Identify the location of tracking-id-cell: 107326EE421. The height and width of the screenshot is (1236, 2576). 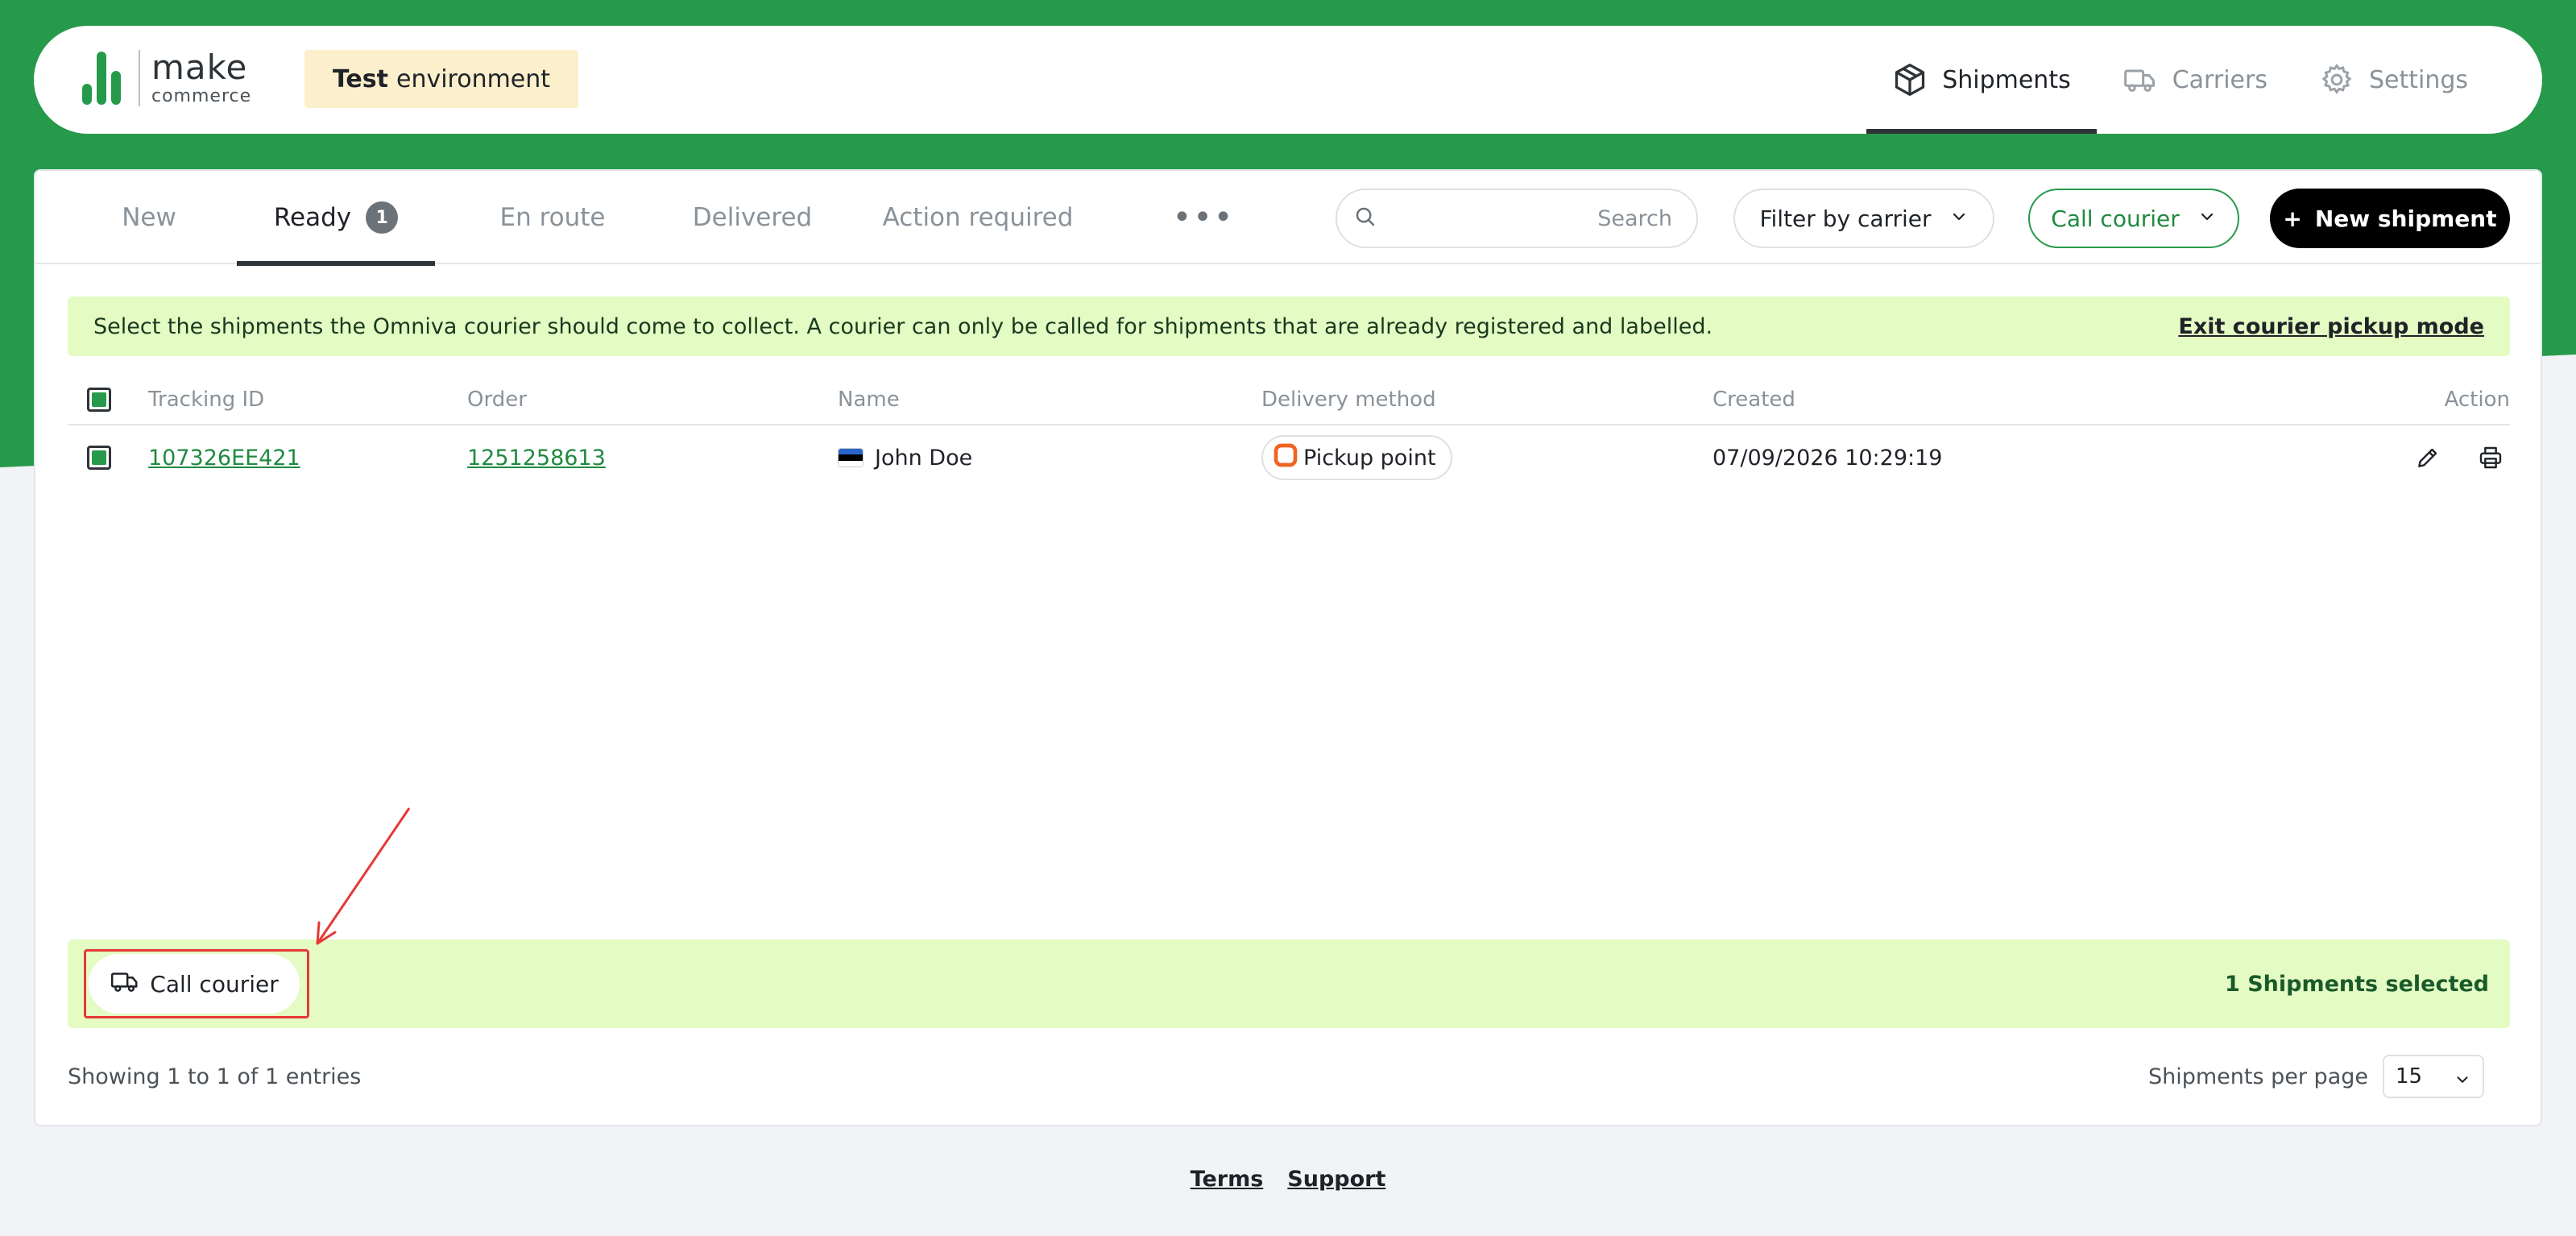
(224, 457).